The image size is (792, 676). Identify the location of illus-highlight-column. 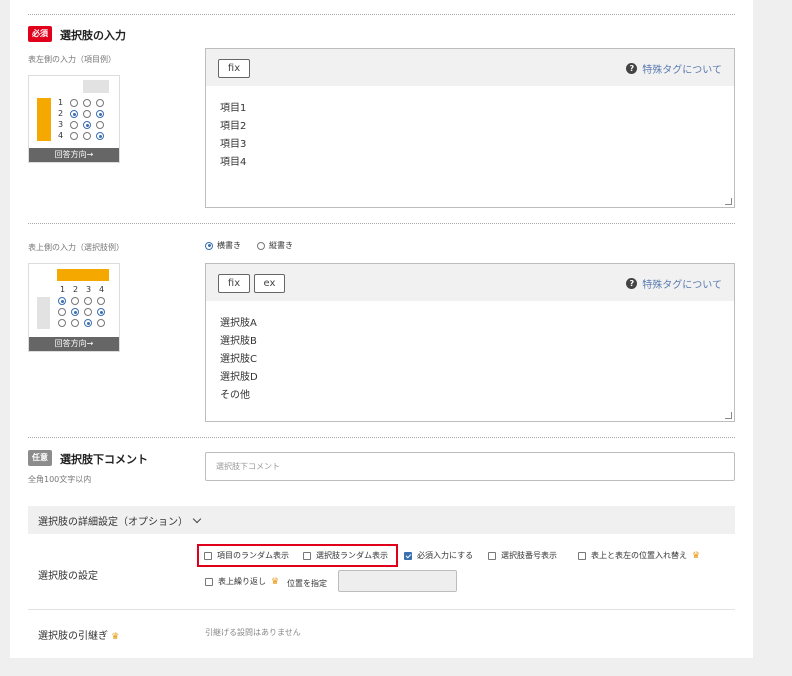
(44, 119).